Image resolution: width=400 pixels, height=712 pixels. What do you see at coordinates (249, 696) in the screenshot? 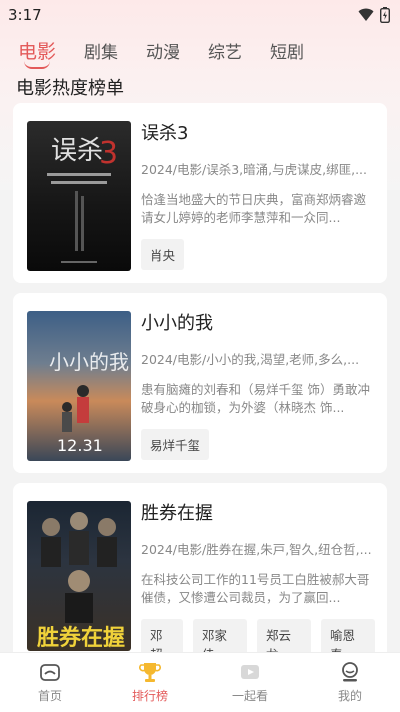
I see `nav-label: 一起看` at bounding box center [249, 696].